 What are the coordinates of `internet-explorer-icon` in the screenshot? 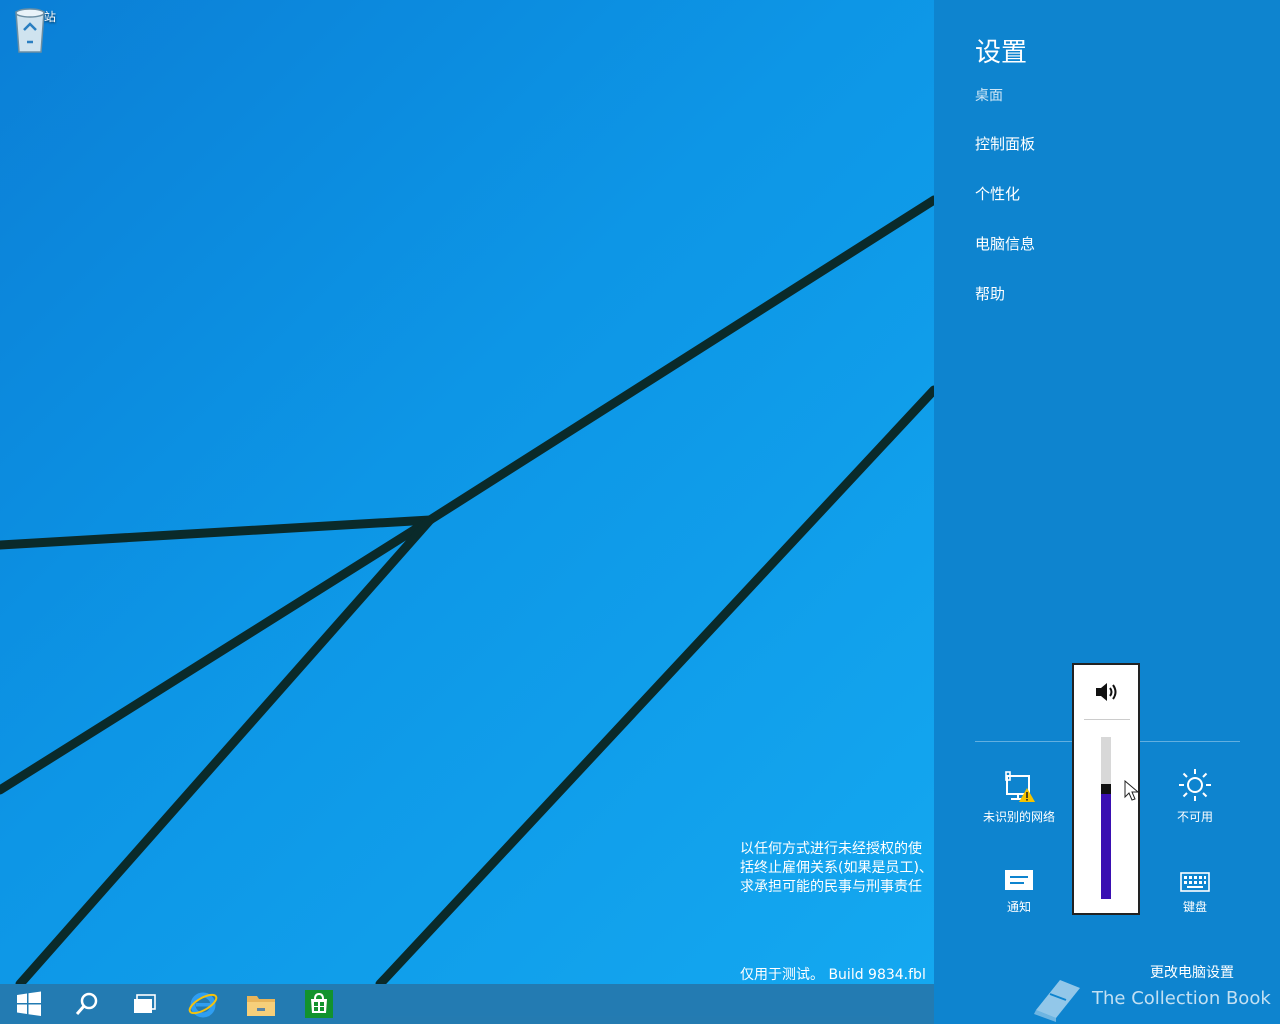 It's located at (203, 1005).